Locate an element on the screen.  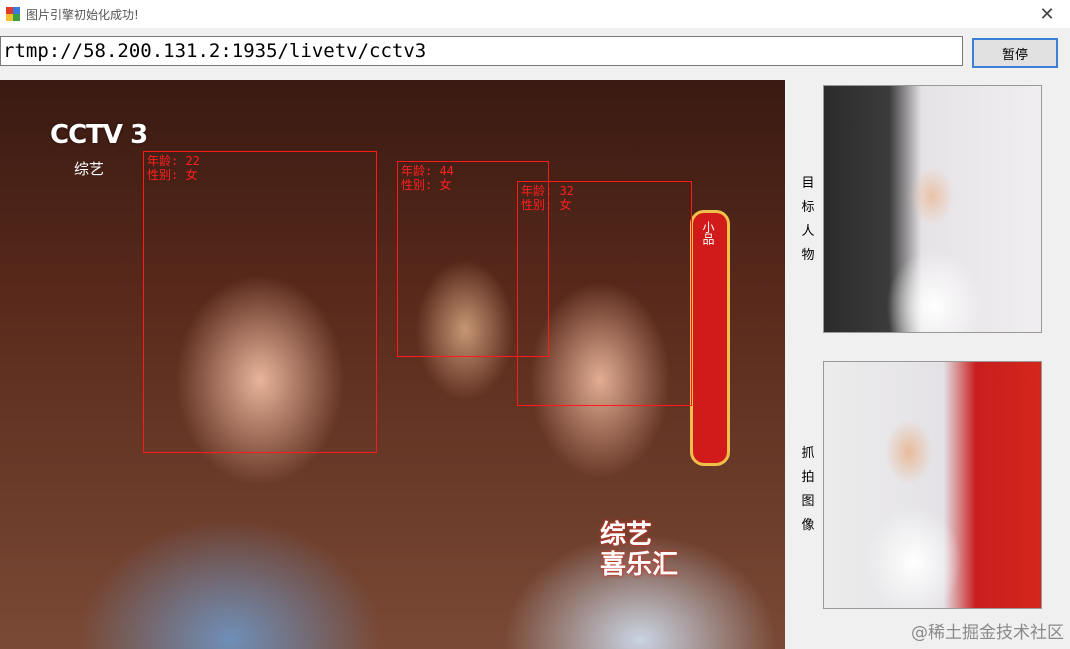
face-age: 年龄: 22 is located at coordinates (173, 161).